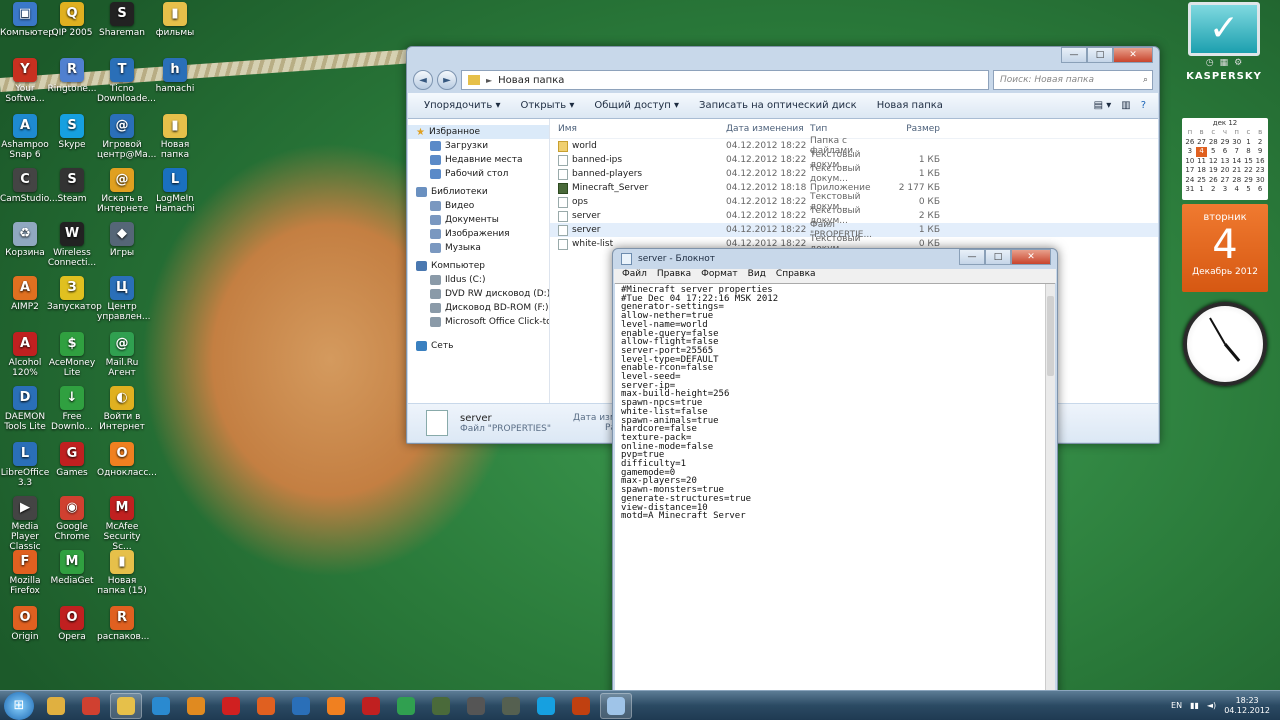 This screenshot has width=1280, height=720. Describe the element at coordinates (915, 129) in the screenshot. I see `column-size: Размер` at that location.